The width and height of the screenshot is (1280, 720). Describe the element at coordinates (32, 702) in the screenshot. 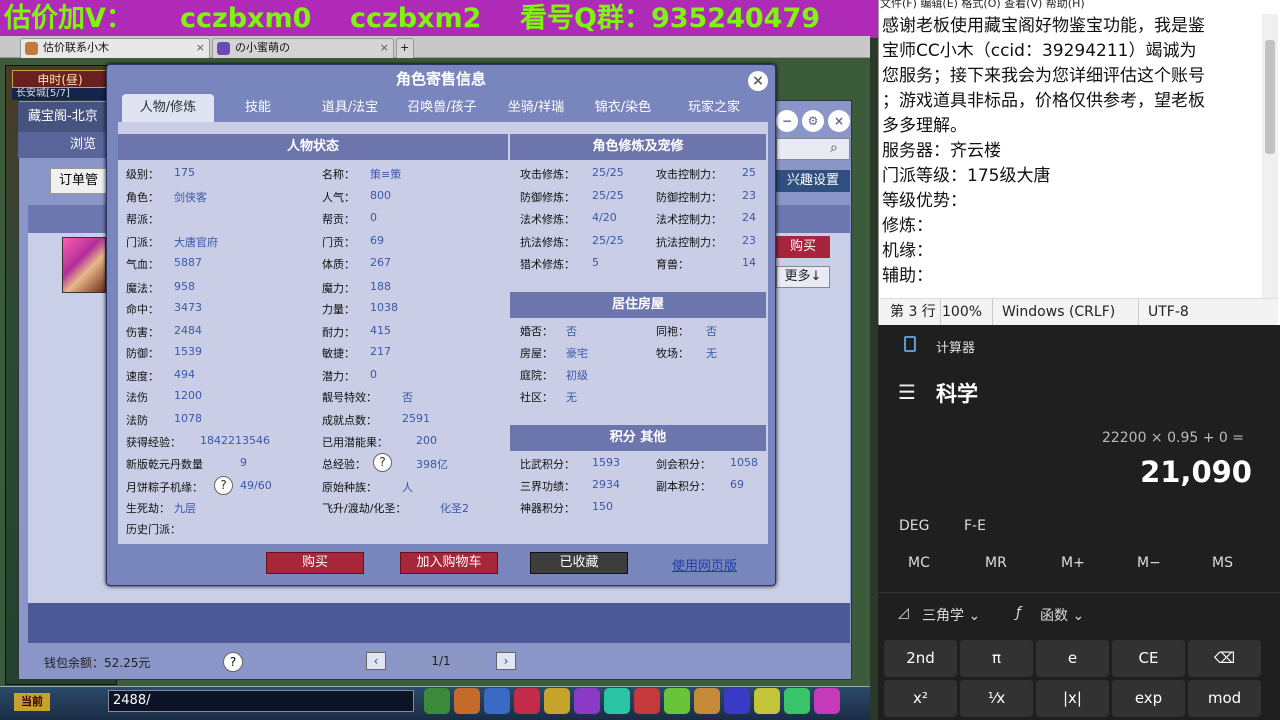

I see `chat-channel-button: 当前` at that location.